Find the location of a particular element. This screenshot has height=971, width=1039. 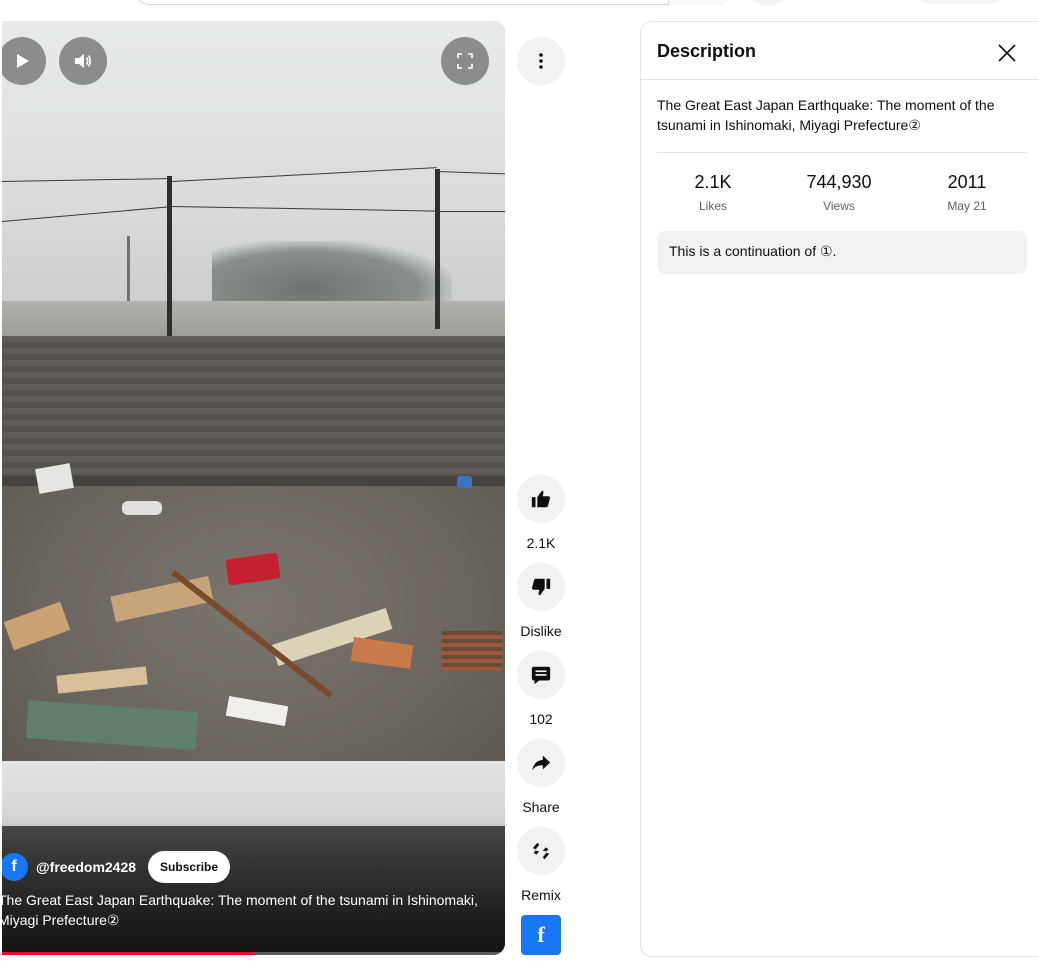

remix-label: Remix is located at coordinates (541, 895).